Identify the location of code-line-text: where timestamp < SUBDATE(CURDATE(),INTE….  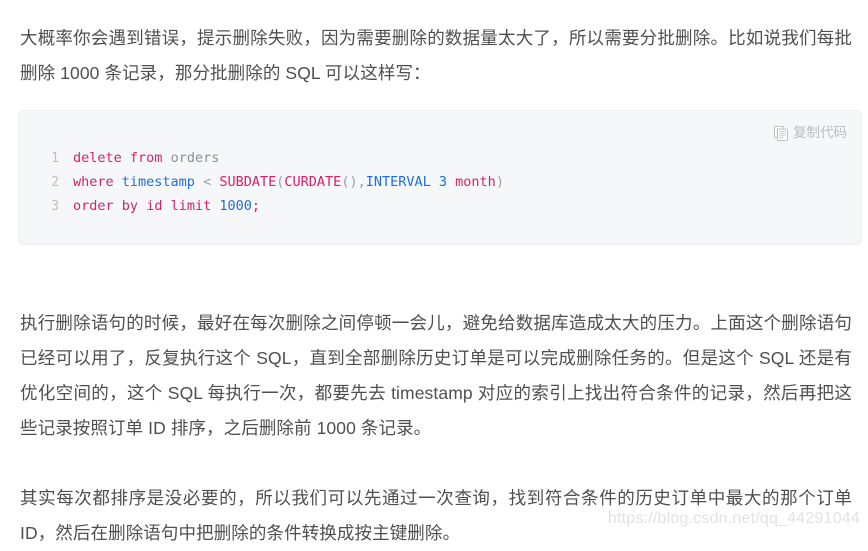
(288, 182).